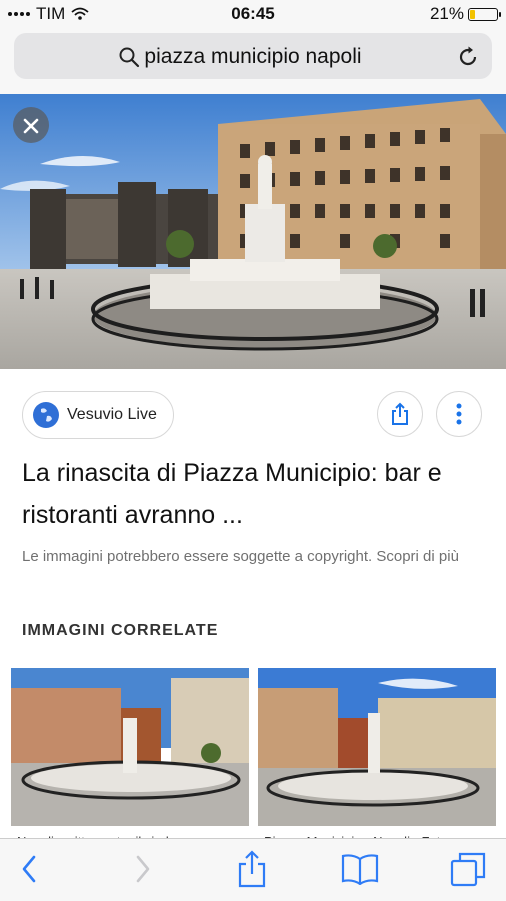 Image resolution: width=506 pixels, height=901 pixels. Describe the element at coordinates (468, 57) in the screenshot. I see `reload-icon` at that location.